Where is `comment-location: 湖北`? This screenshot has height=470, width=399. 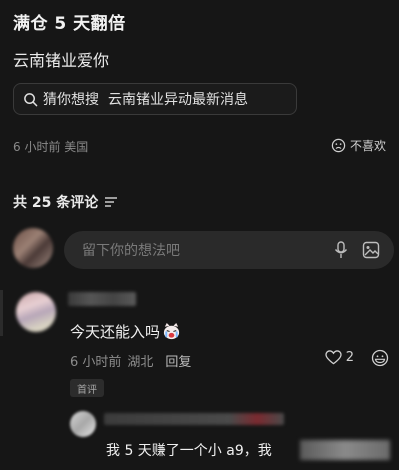
comment-location: 湖北 is located at coordinates (140, 362).